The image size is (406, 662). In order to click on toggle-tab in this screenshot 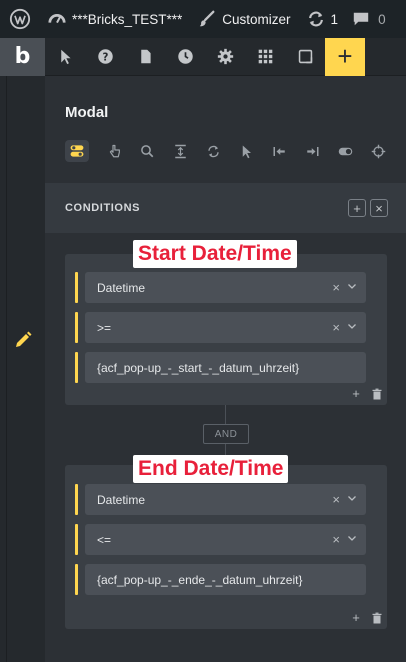, I will do `click(345, 151)`.